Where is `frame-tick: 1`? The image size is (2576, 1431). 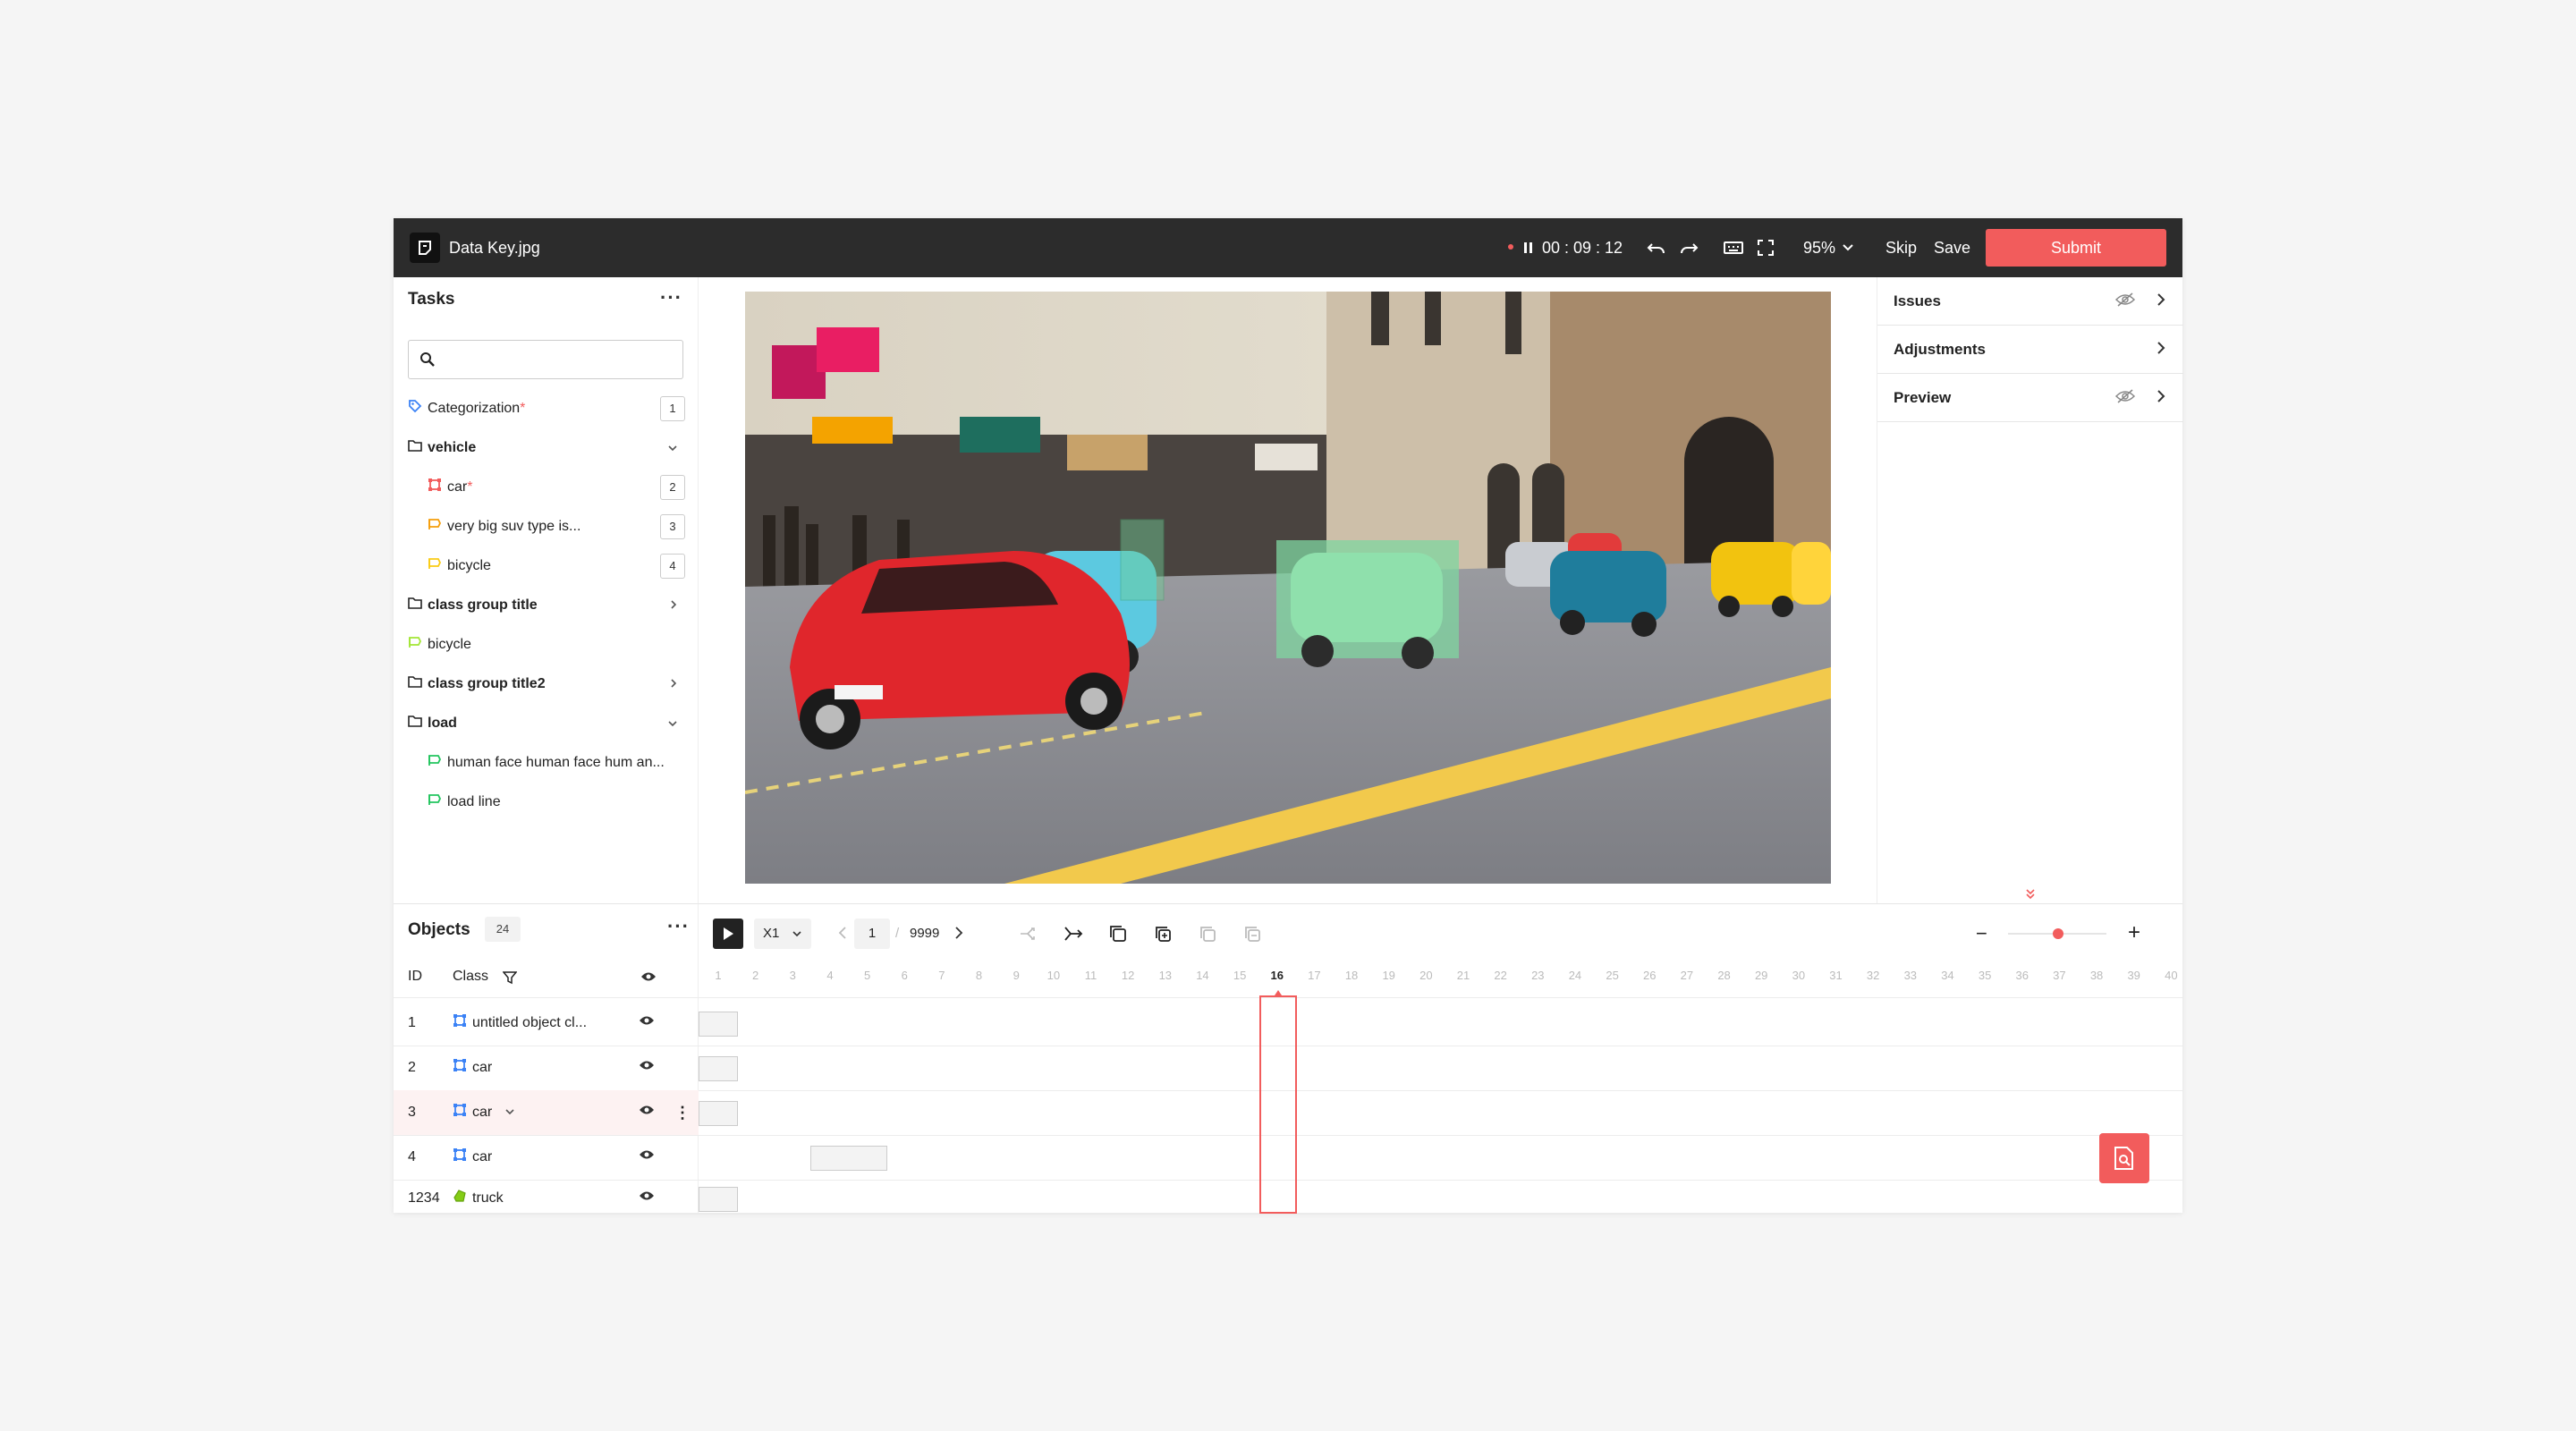 frame-tick: 1 is located at coordinates (718, 976).